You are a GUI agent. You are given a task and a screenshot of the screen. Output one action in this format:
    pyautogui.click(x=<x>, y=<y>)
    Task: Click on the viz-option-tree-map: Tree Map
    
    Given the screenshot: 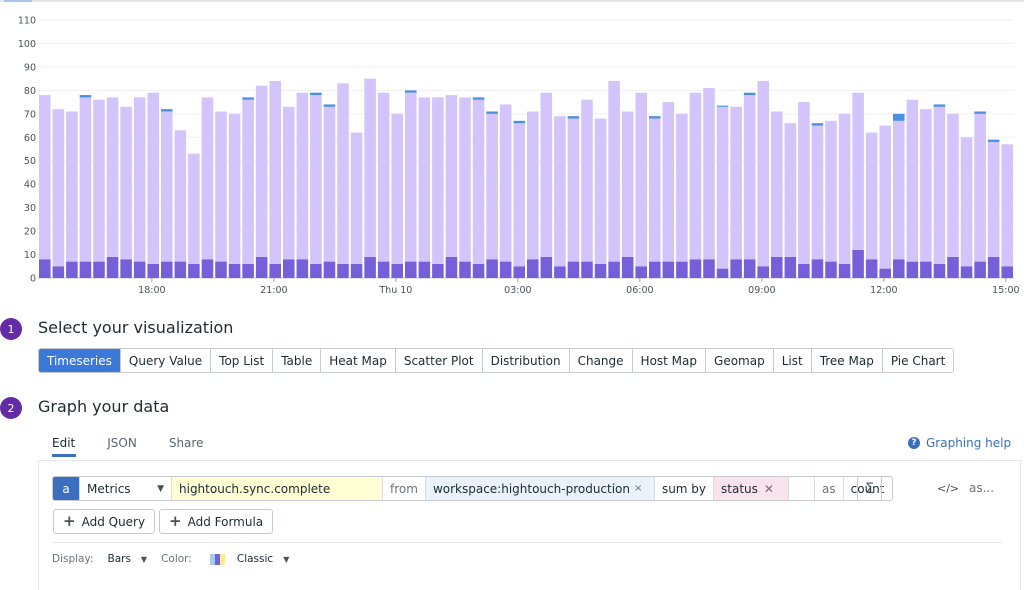 What is the action you would take?
    pyautogui.click(x=847, y=360)
    